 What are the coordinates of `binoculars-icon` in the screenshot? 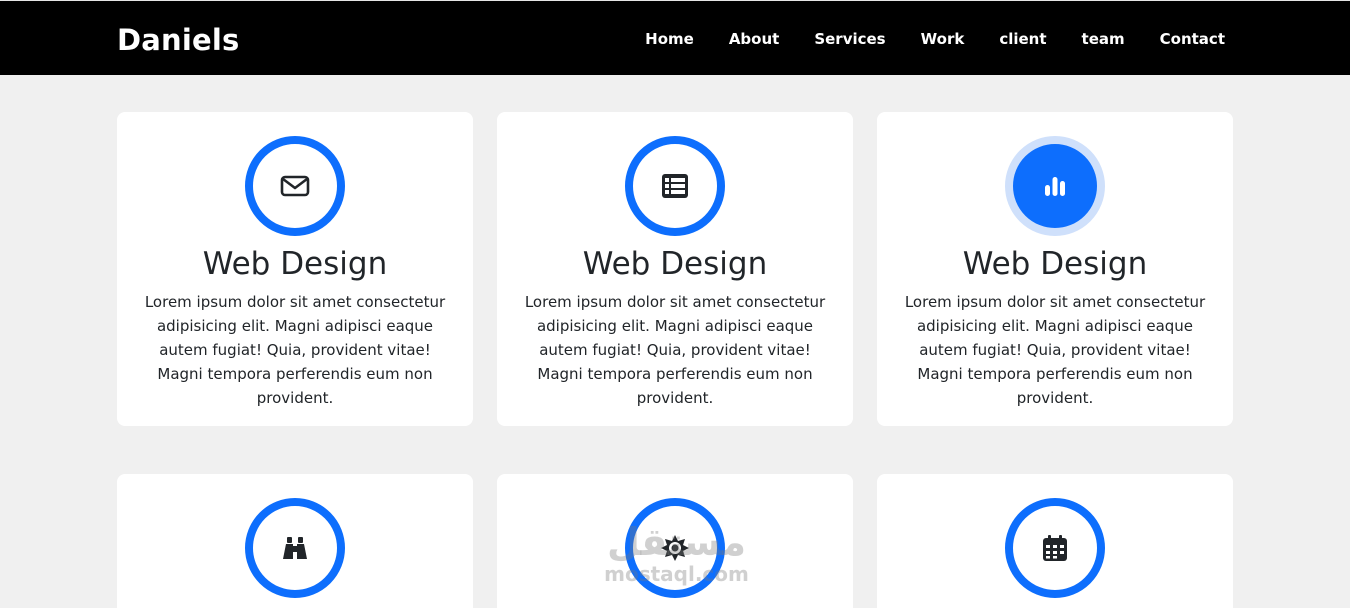 It's located at (295, 548).